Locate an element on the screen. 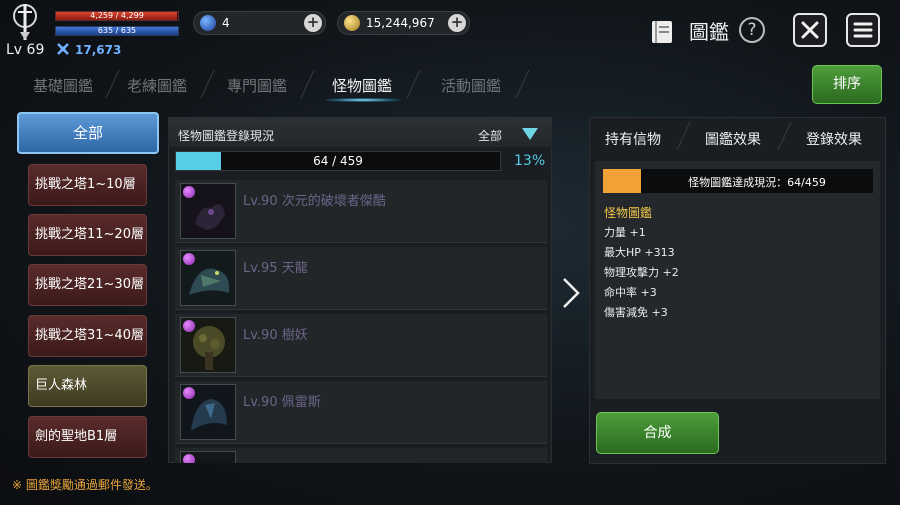 The image size is (900, 505). effect-line: 力量 +1 is located at coordinates (625, 232).